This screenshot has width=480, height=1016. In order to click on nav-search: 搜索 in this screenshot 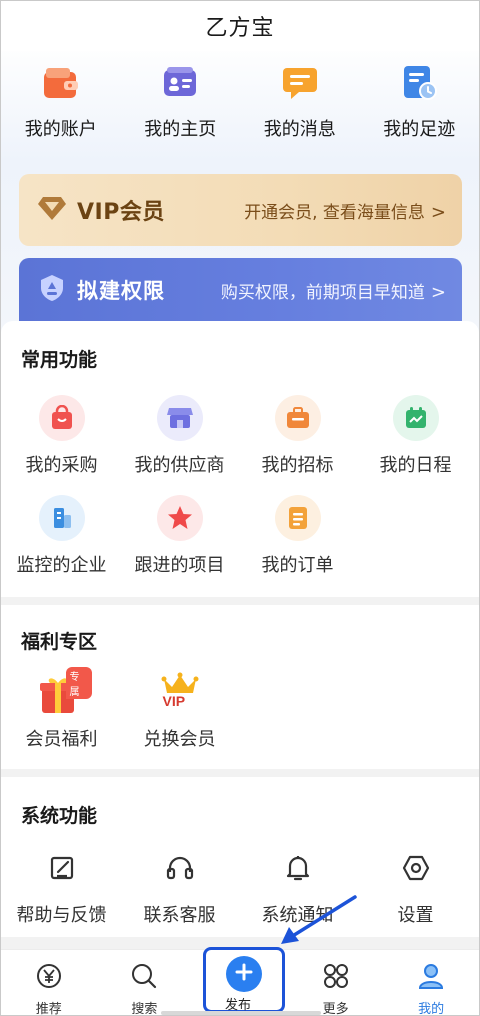, I will do `click(145, 983)`.